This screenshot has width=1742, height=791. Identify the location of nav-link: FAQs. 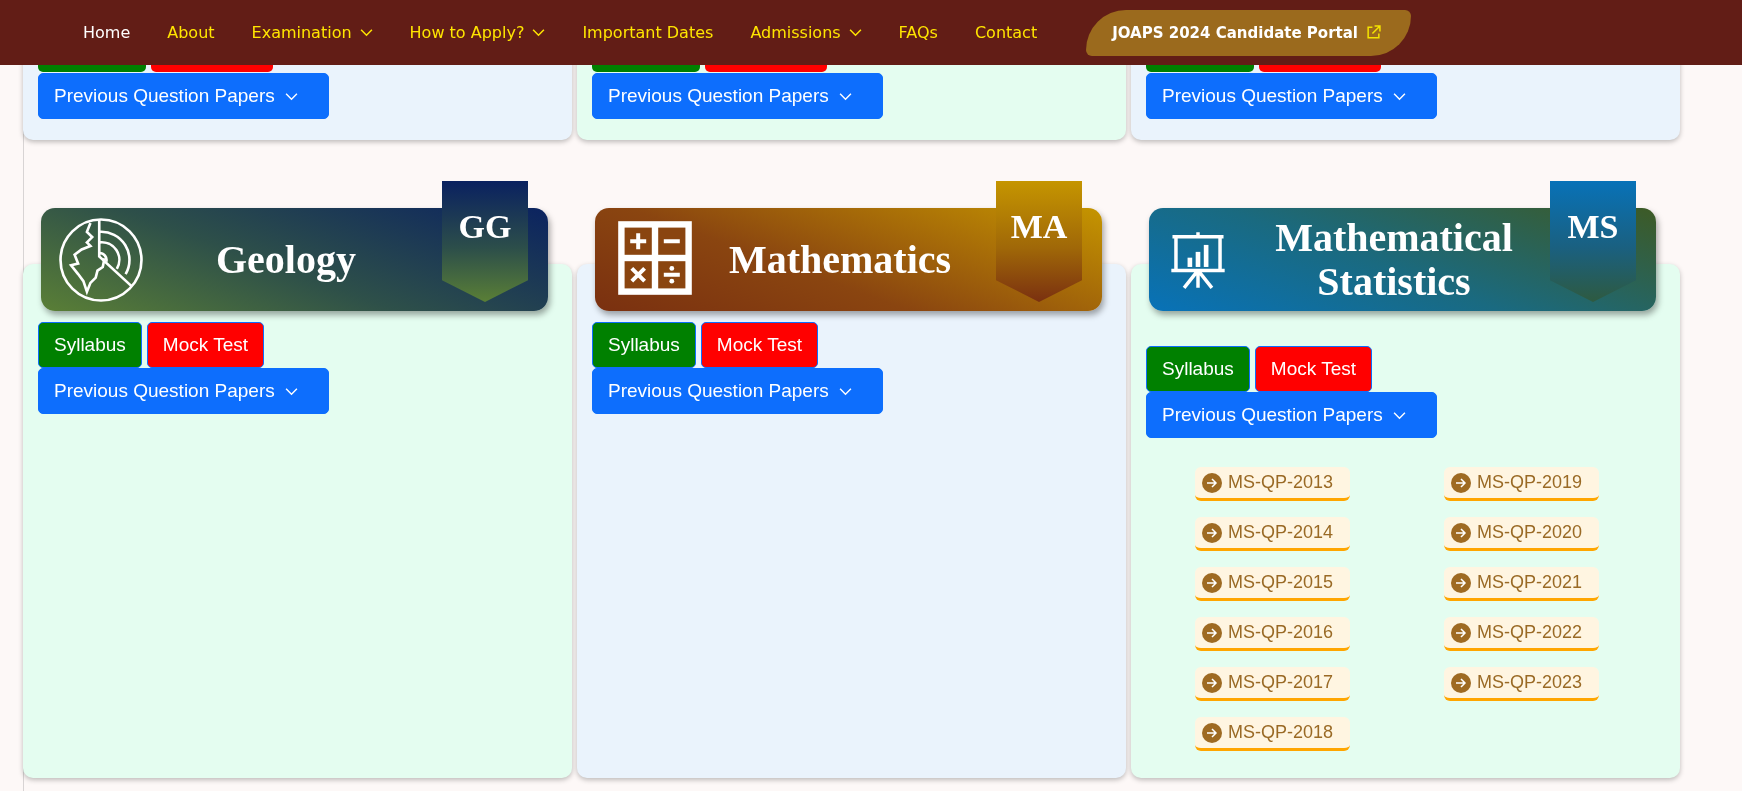
(918, 32).